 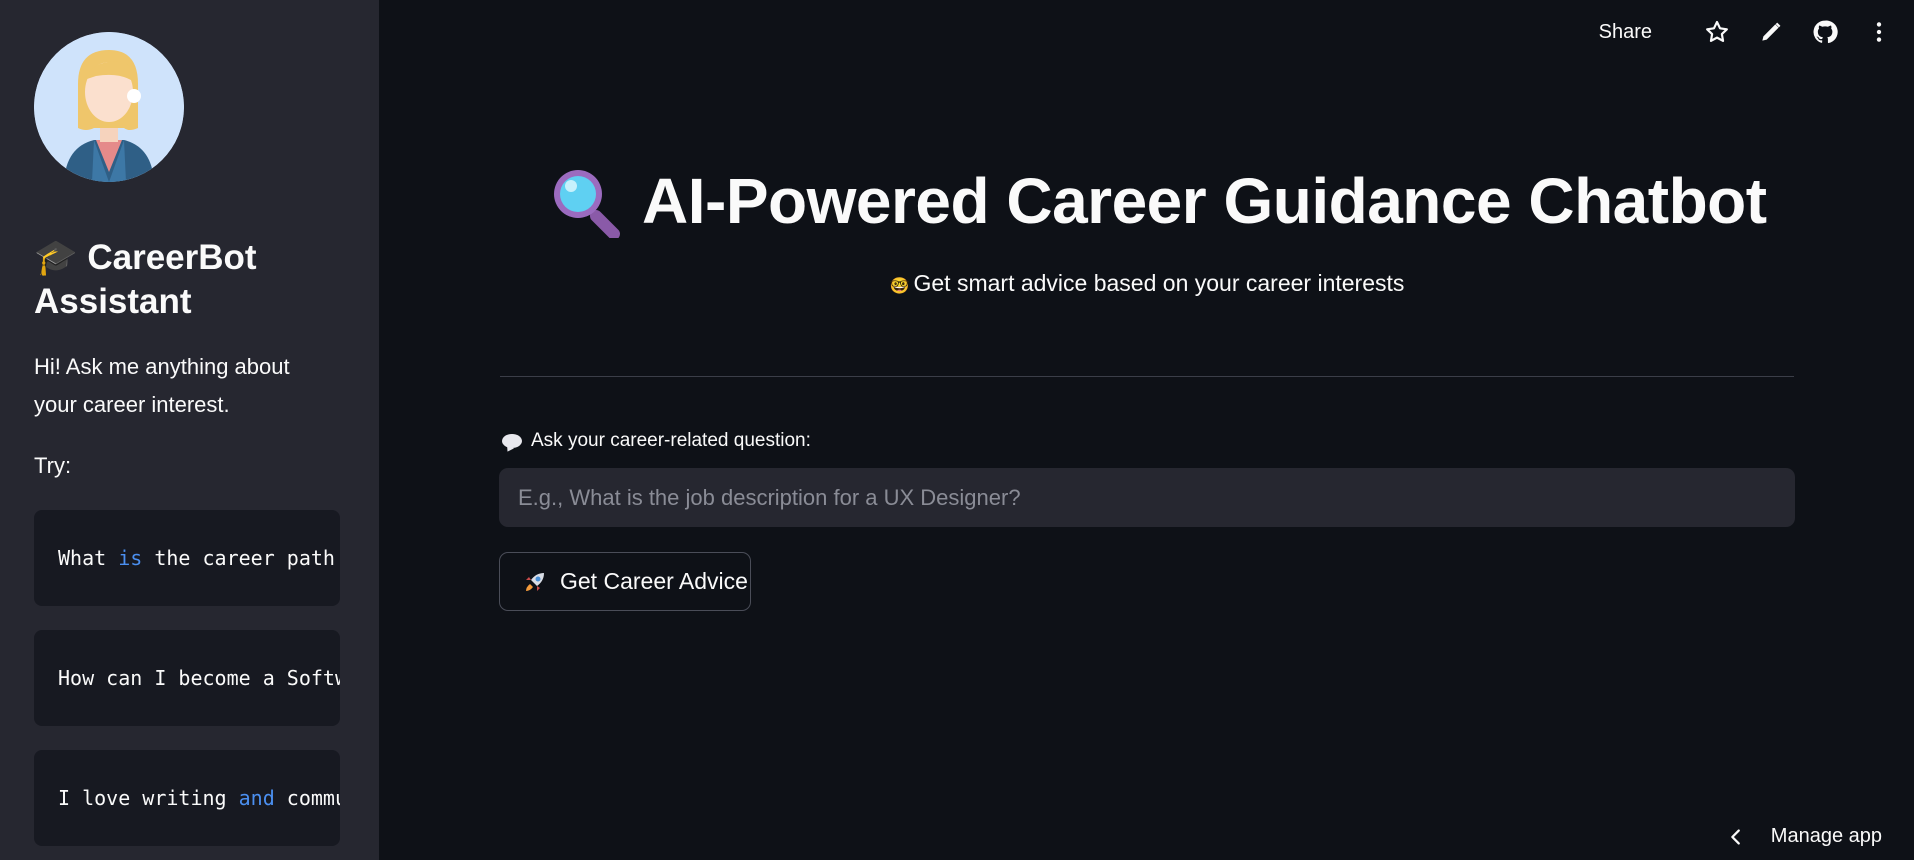 I want to click on page-title-row: AI-Powered Career Guidance Chatbot, so click(x=1157, y=201).